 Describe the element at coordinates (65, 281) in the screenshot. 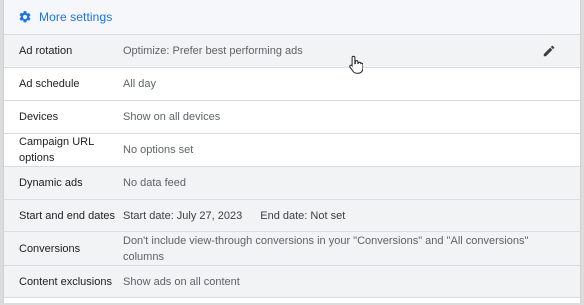

I see `setting-label: Content exclusions` at that location.